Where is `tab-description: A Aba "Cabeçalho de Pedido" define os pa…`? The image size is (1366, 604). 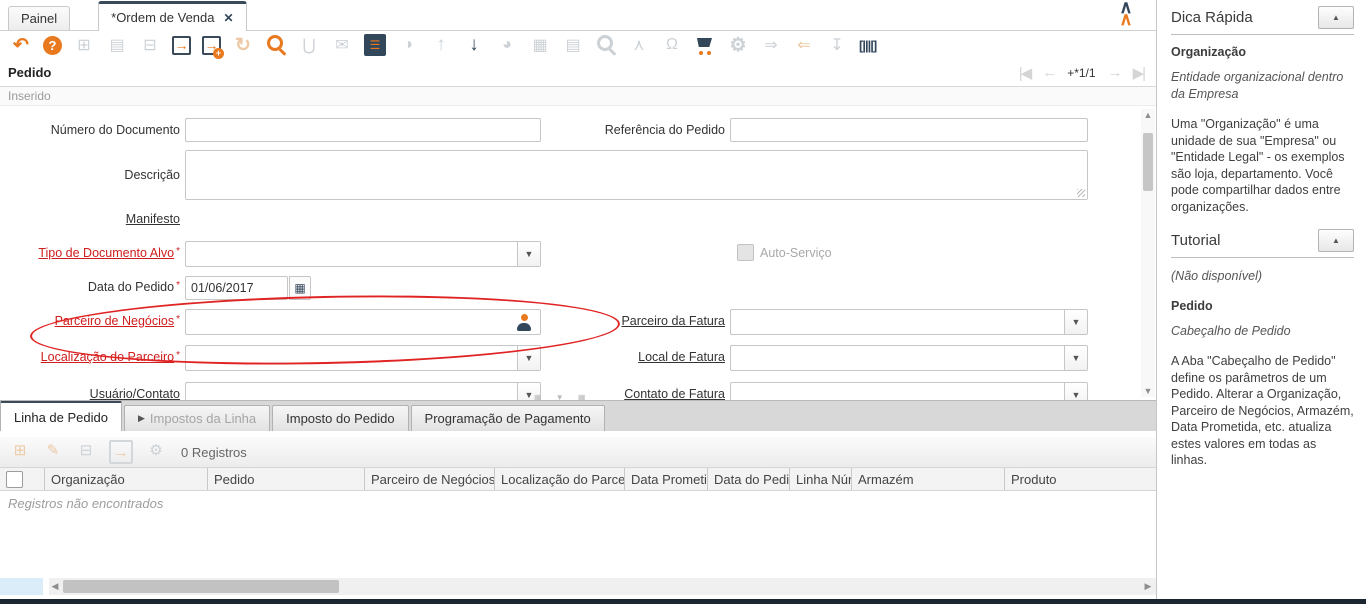
tab-description: A Aba "Cabeçalho de Pedido" define os pa… is located at coordinates (1262, 410).